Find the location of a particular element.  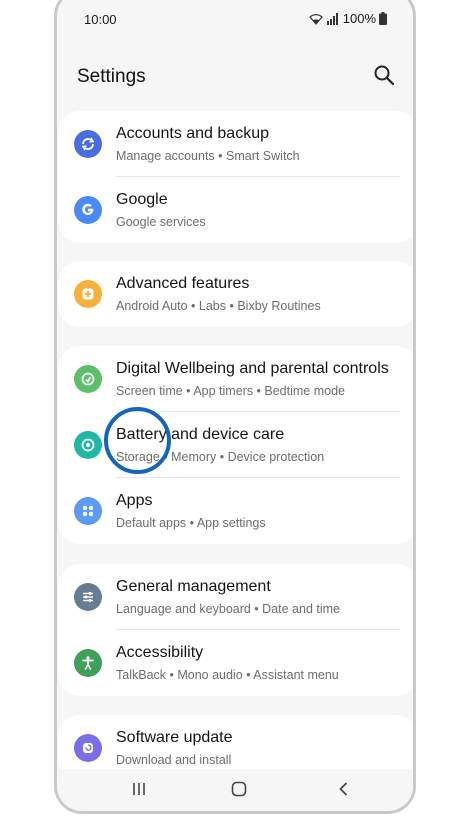

apps-grid-icon is located at coordinates (88, 511).